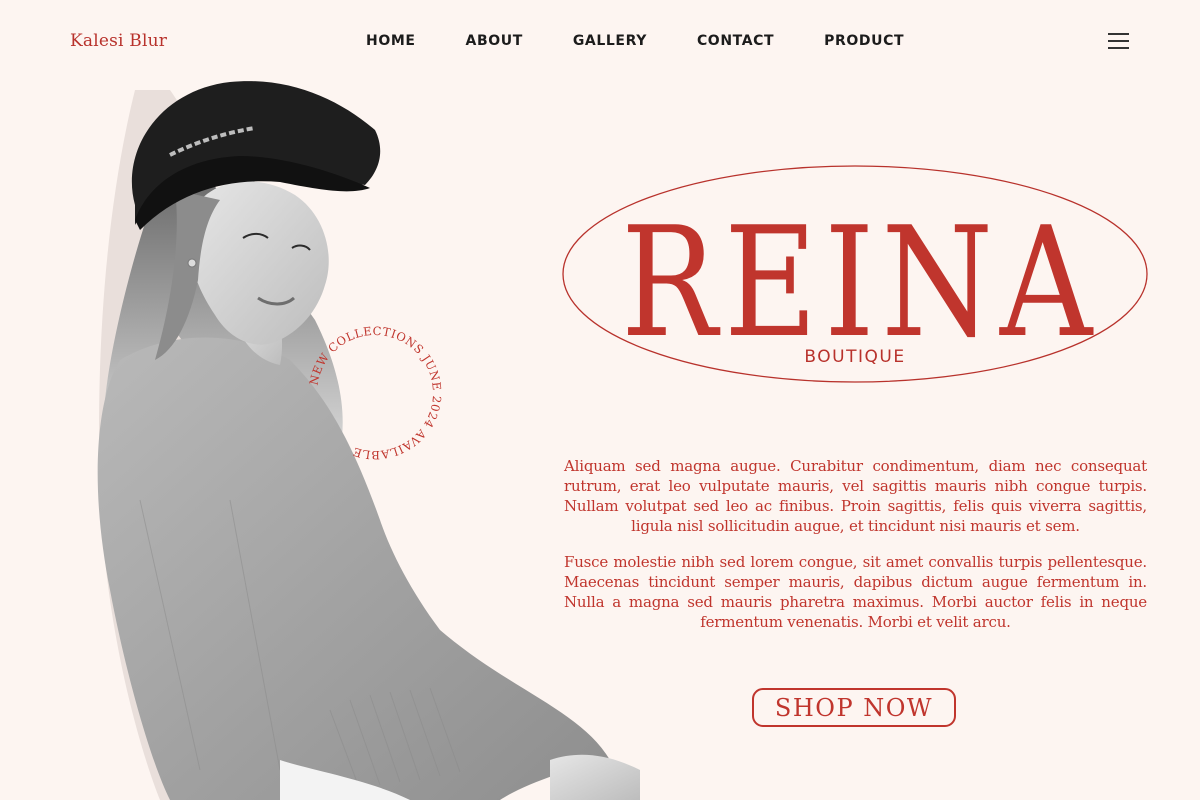  I want to click on svg-text:NEW COLLECTIONS JUNE 2024 AVAI: NEW COLLECTIONS JUNE 2024 AVAILABLE, so click(375, 393).